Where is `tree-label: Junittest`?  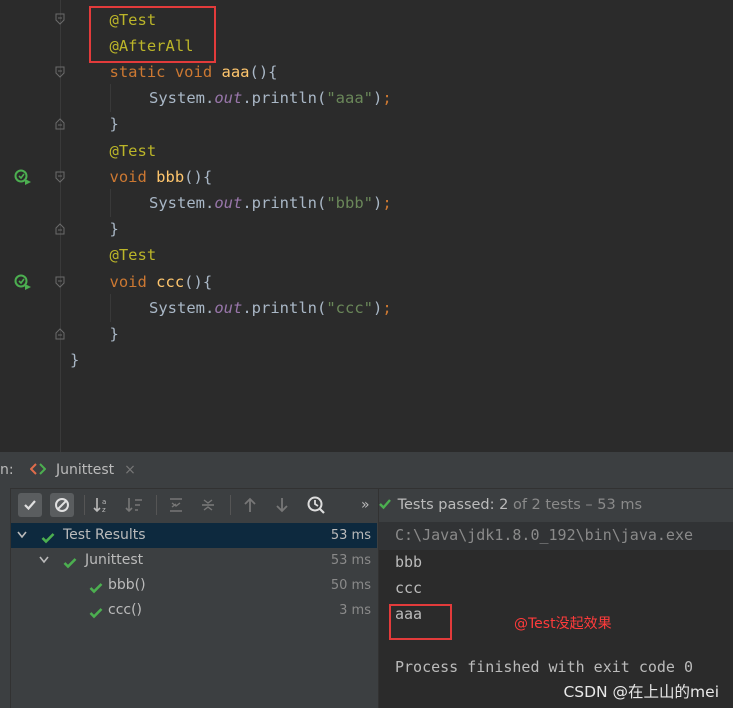 tree-label: Junittest is located at coordinates (114, 560).